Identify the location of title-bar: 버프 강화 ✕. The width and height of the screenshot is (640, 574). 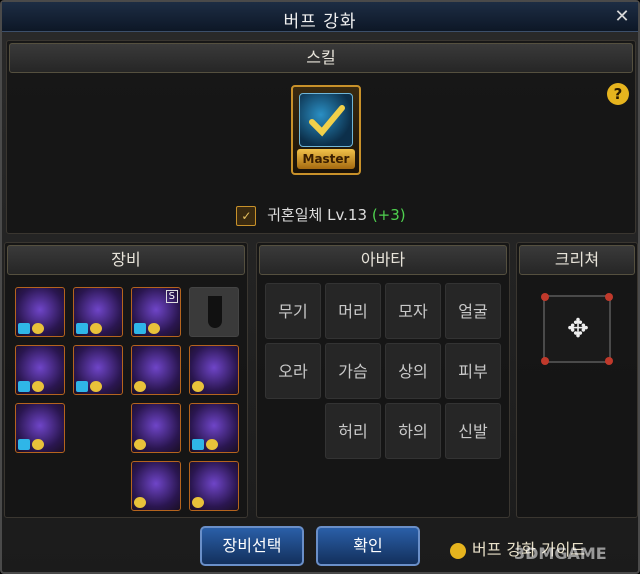
(320, 17).